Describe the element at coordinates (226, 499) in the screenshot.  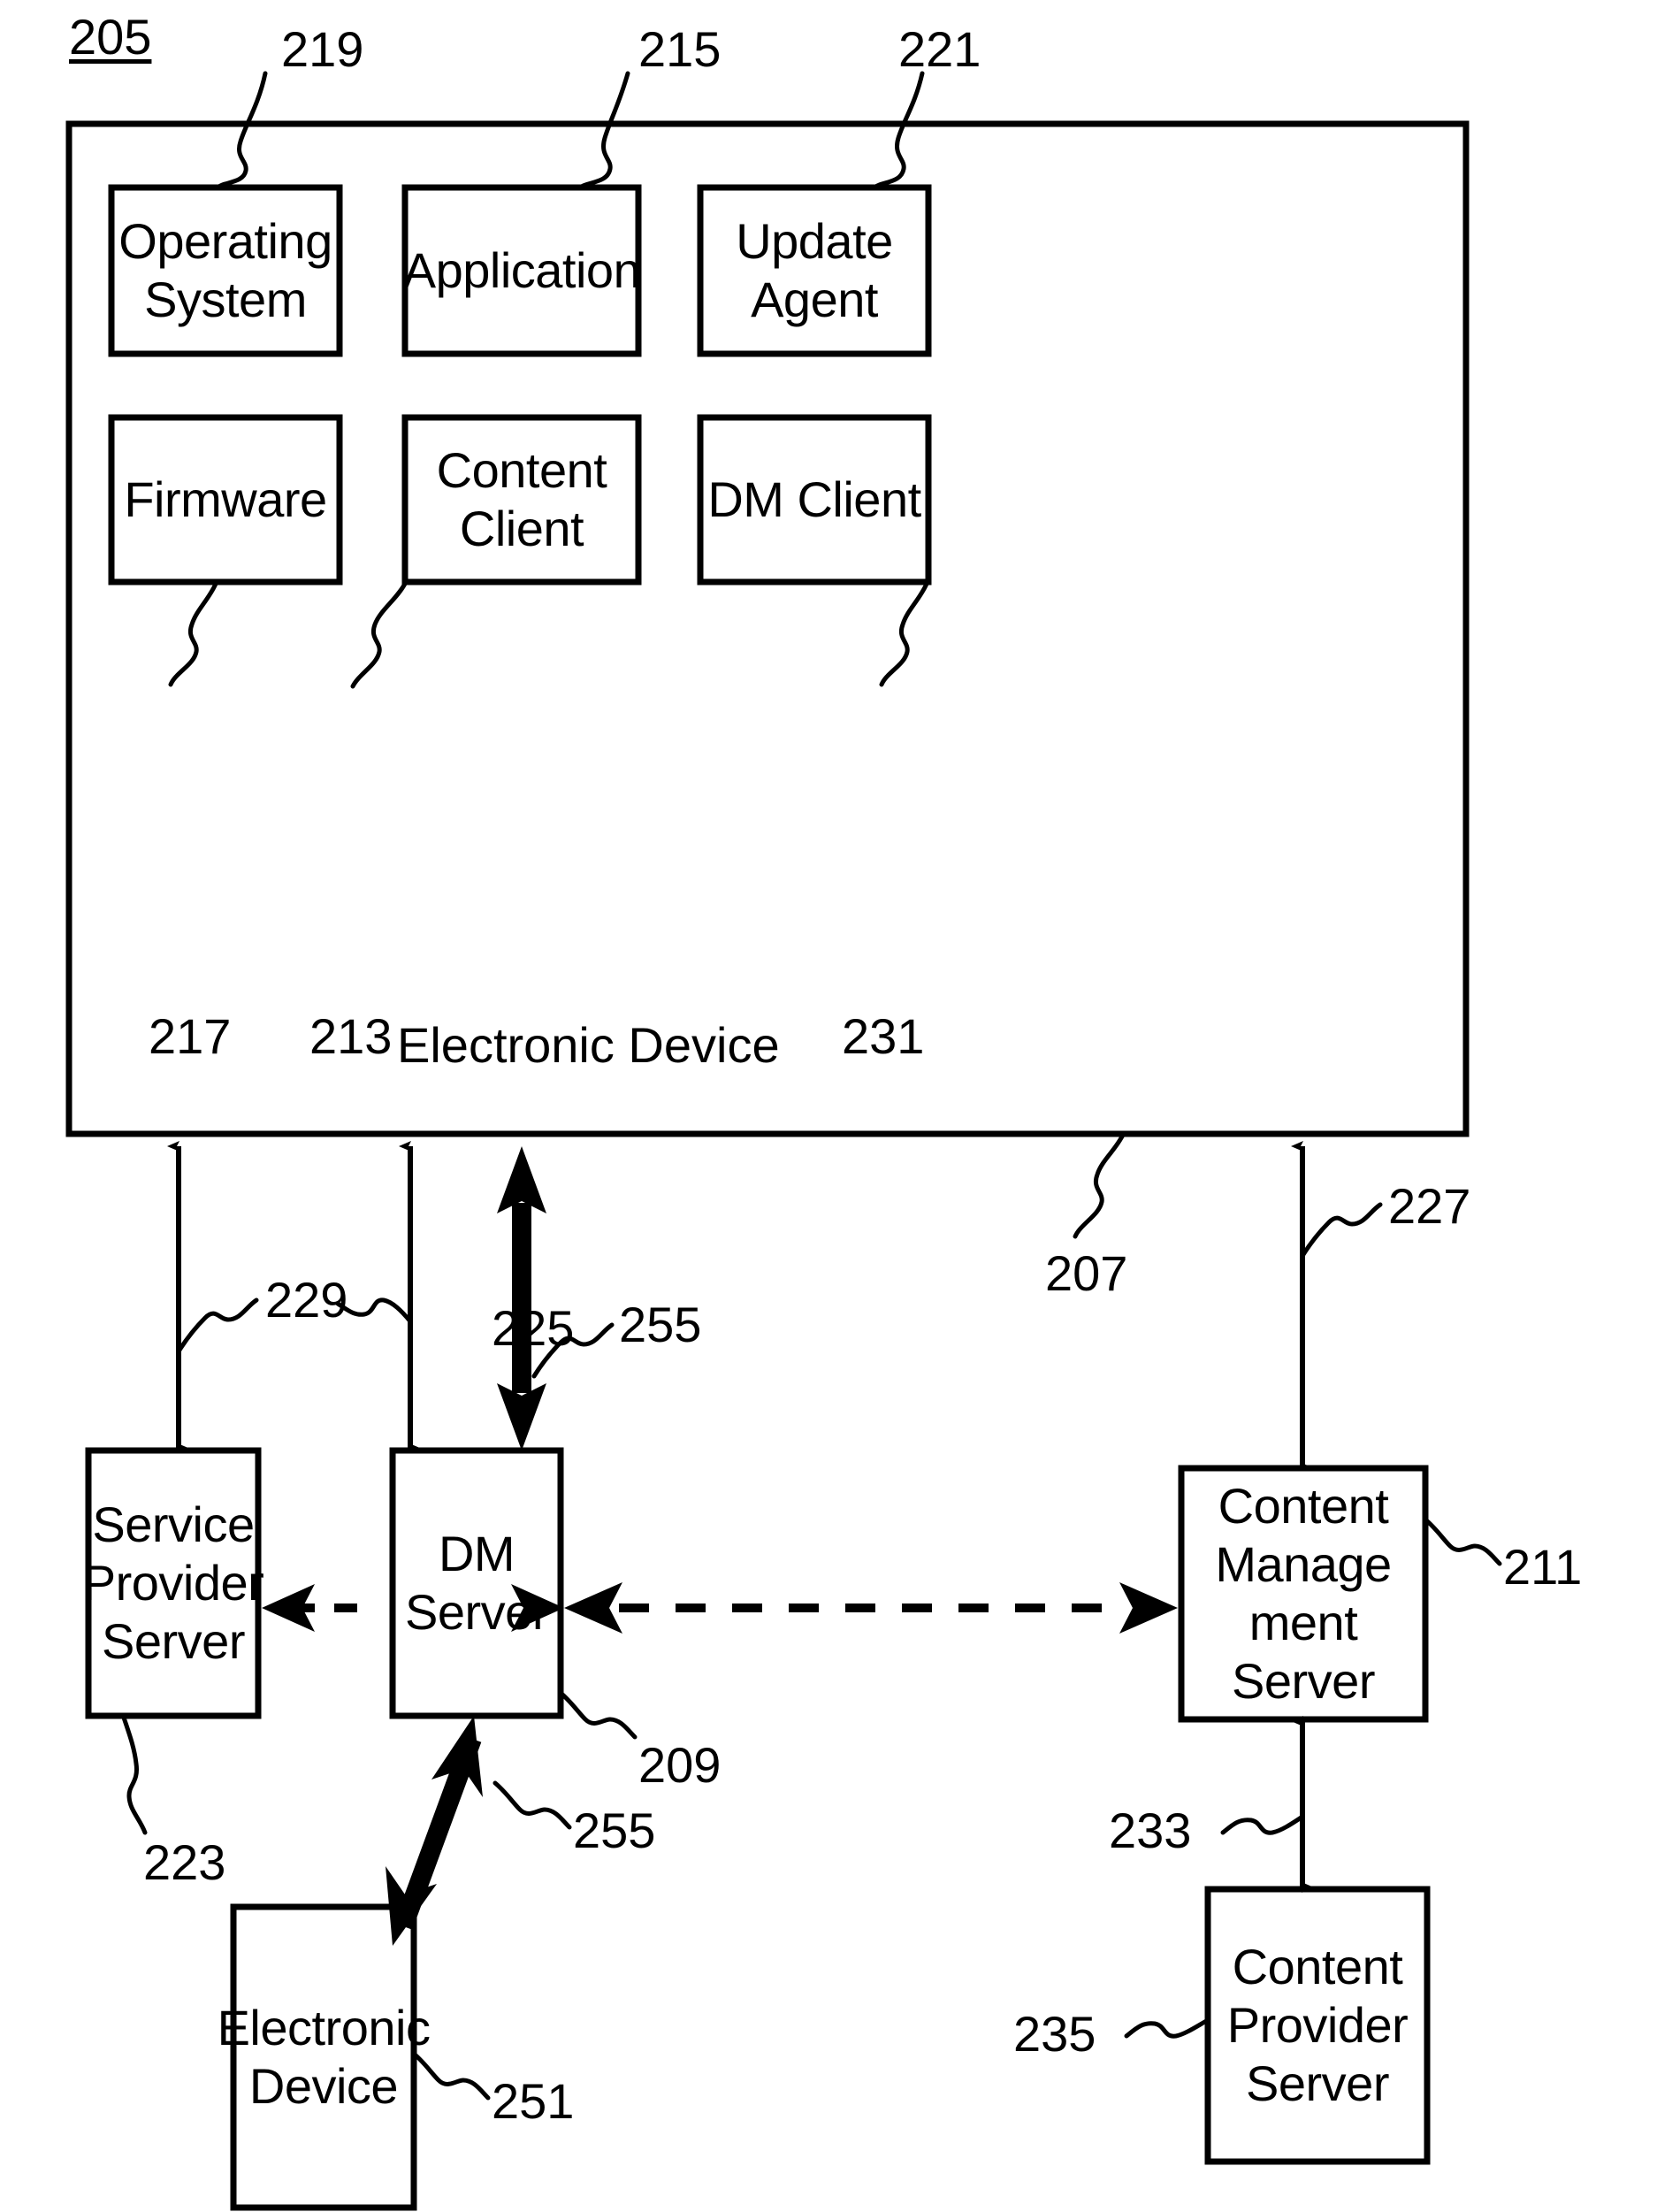
I see `firmware-label: Firmware` at that location.